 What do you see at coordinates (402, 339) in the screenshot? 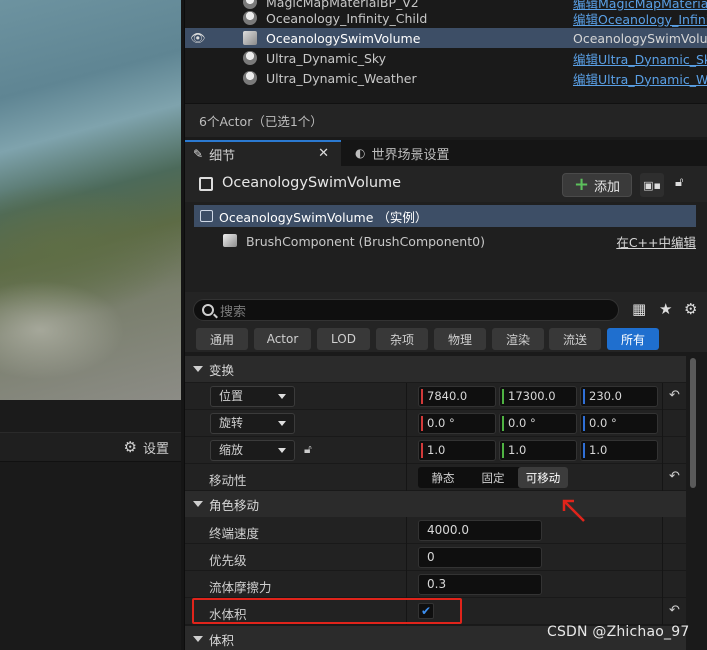
I see `filter-misc: 杂项` at bounding box center [402, 339].